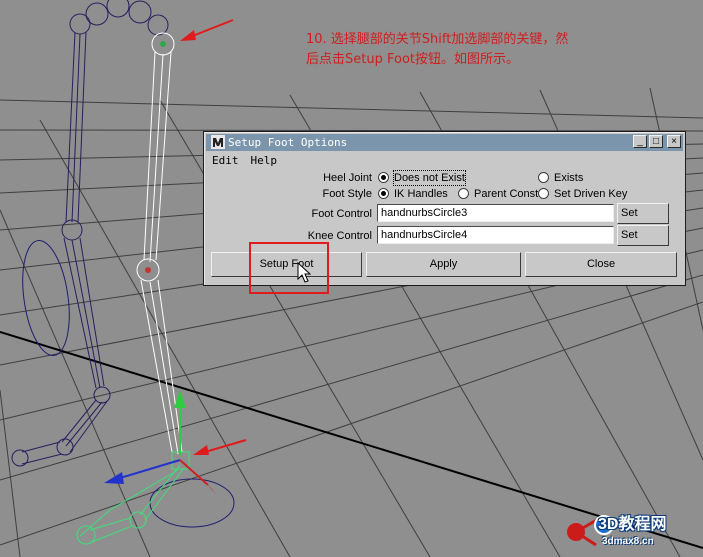 The width and height of the screenshot is (703, 557). I want to click on hip-joint-marker, so click(163, 44).